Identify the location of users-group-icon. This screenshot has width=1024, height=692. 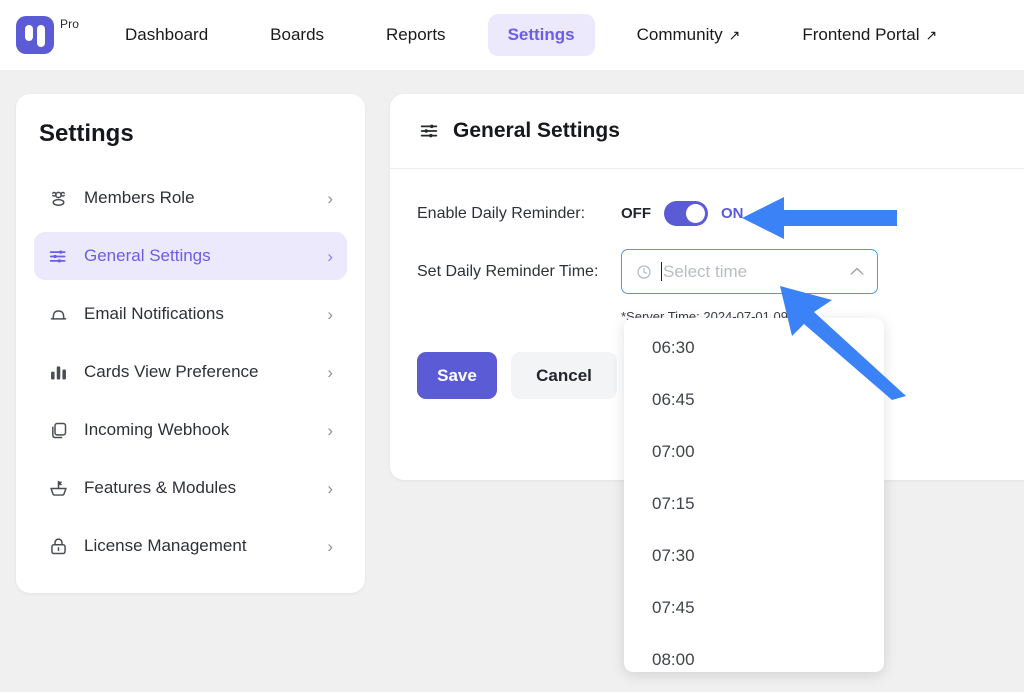
(58, 198).